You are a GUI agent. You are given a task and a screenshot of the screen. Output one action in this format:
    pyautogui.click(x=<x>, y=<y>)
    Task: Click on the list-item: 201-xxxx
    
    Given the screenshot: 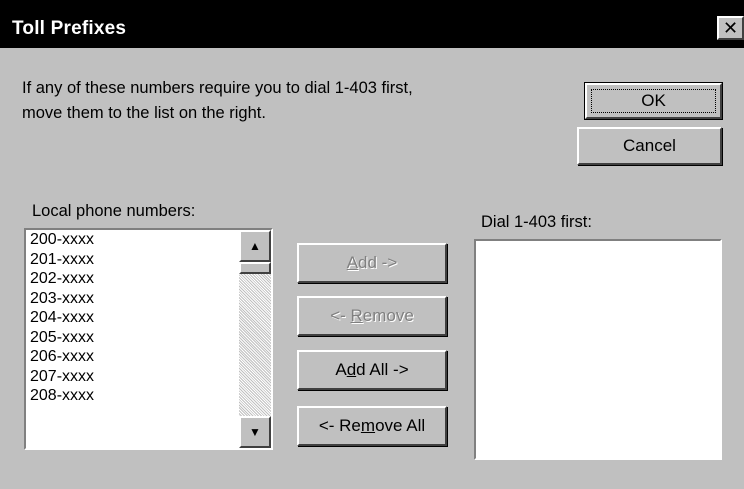 What is the action you would take?
    pyautogui.click(x=148, y=260)
    